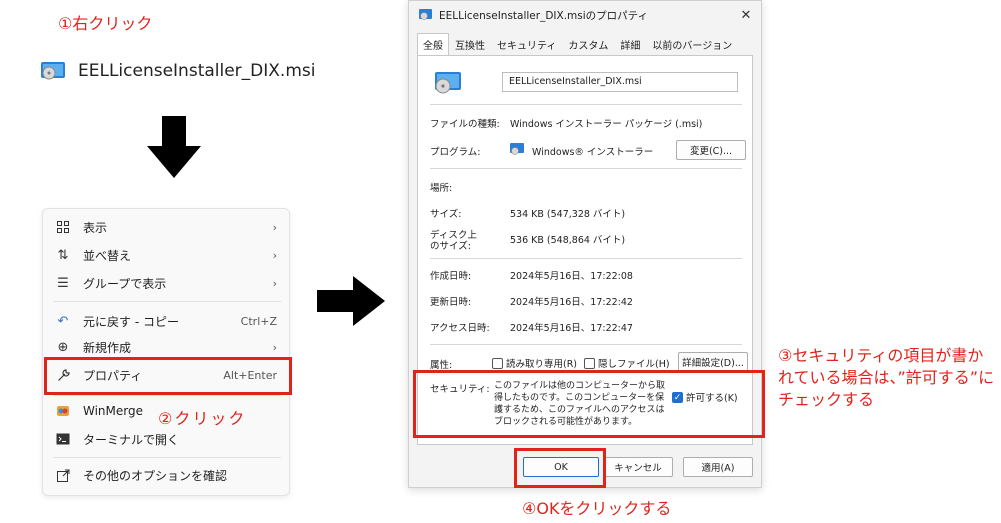  Describe the element at coordinates (571, 328) in the screenshot. I see `accessed-value: 2024年5月16日、17:22:47` at that location.